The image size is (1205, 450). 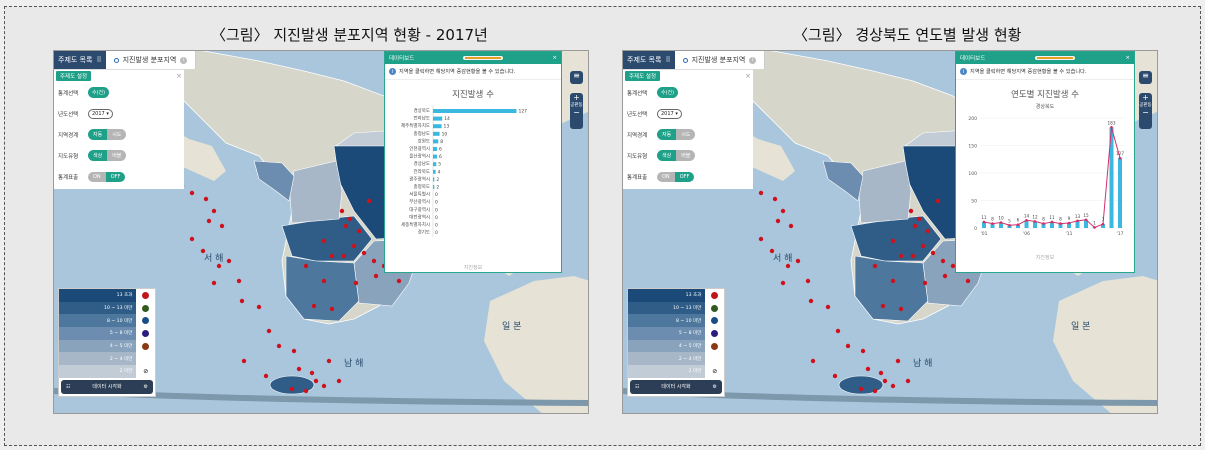 I want to click on caption-right: 〈그림〉 경상북도 연도별 발생 현황, so click(x=907, y=35).